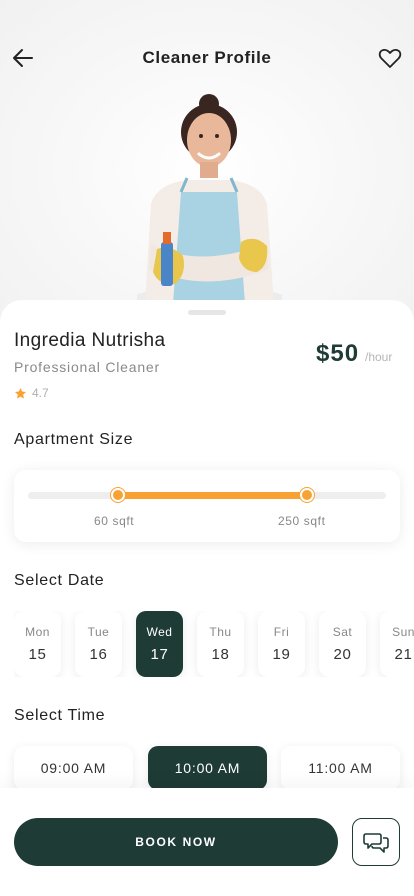  I want to click on size-slider-max-thumb, so click(307, 495).